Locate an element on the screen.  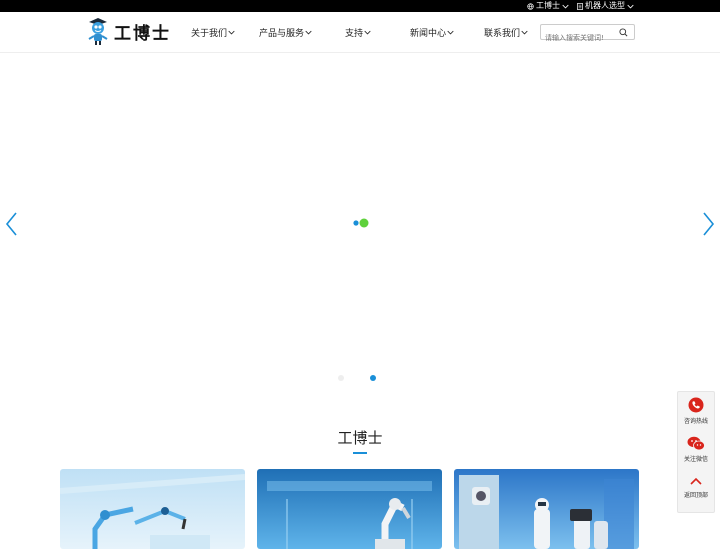
nav-contact: 联系我们 is located at coordinates (506, 32).